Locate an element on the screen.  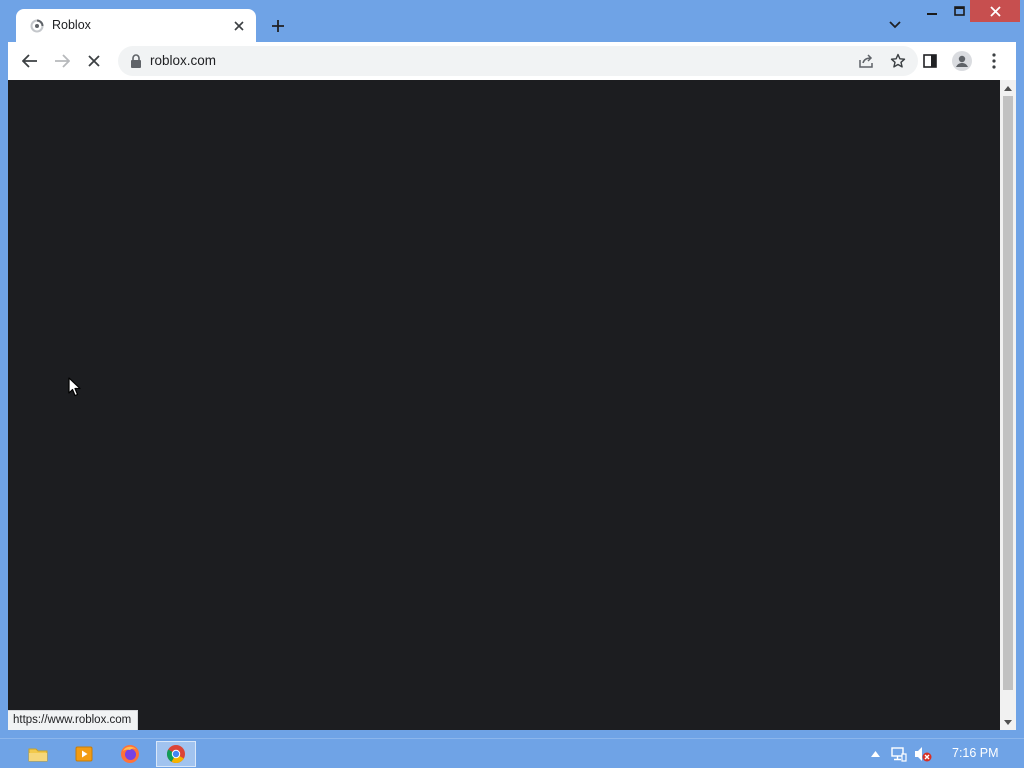
close-window-button is located at coordinates (995, 11).